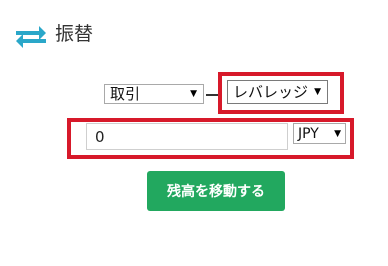 The width and height of the screenshot is (388, 266). What do you see at coordinates (154, 94) in the screenshot?
I see `from-account-select: 取引 ▼` at bounding box center [154, 94].